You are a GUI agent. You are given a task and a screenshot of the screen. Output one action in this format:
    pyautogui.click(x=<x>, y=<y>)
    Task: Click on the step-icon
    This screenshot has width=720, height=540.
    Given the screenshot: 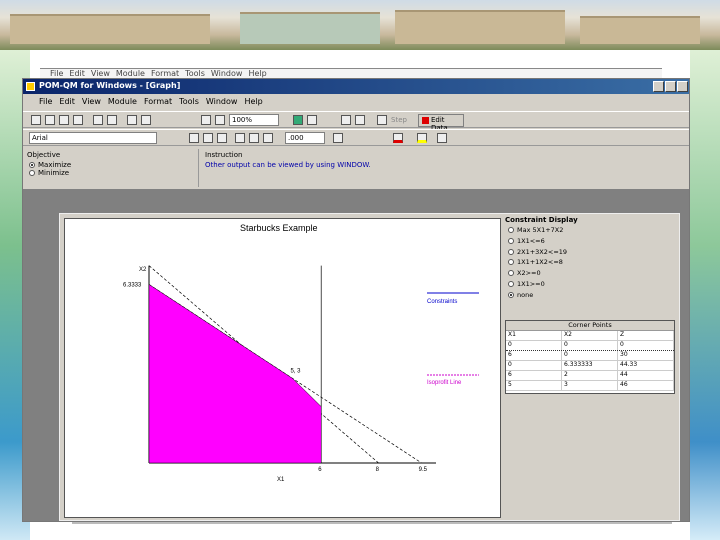 What is the action you would take?
    pyautogui.click(x=382, y=120)
    